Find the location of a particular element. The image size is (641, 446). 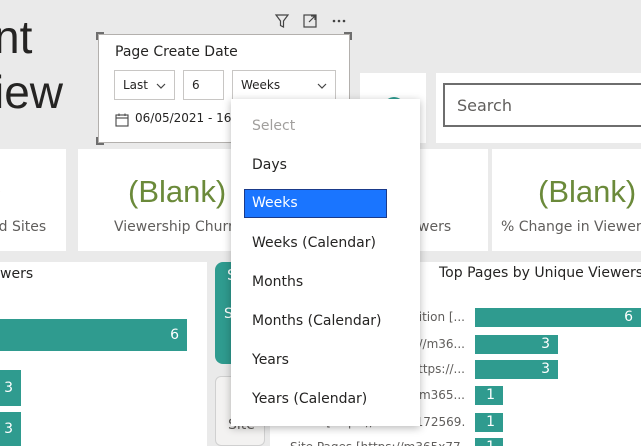

dropdown-option: Months (Calendar) is located at coordinates (317, 321).